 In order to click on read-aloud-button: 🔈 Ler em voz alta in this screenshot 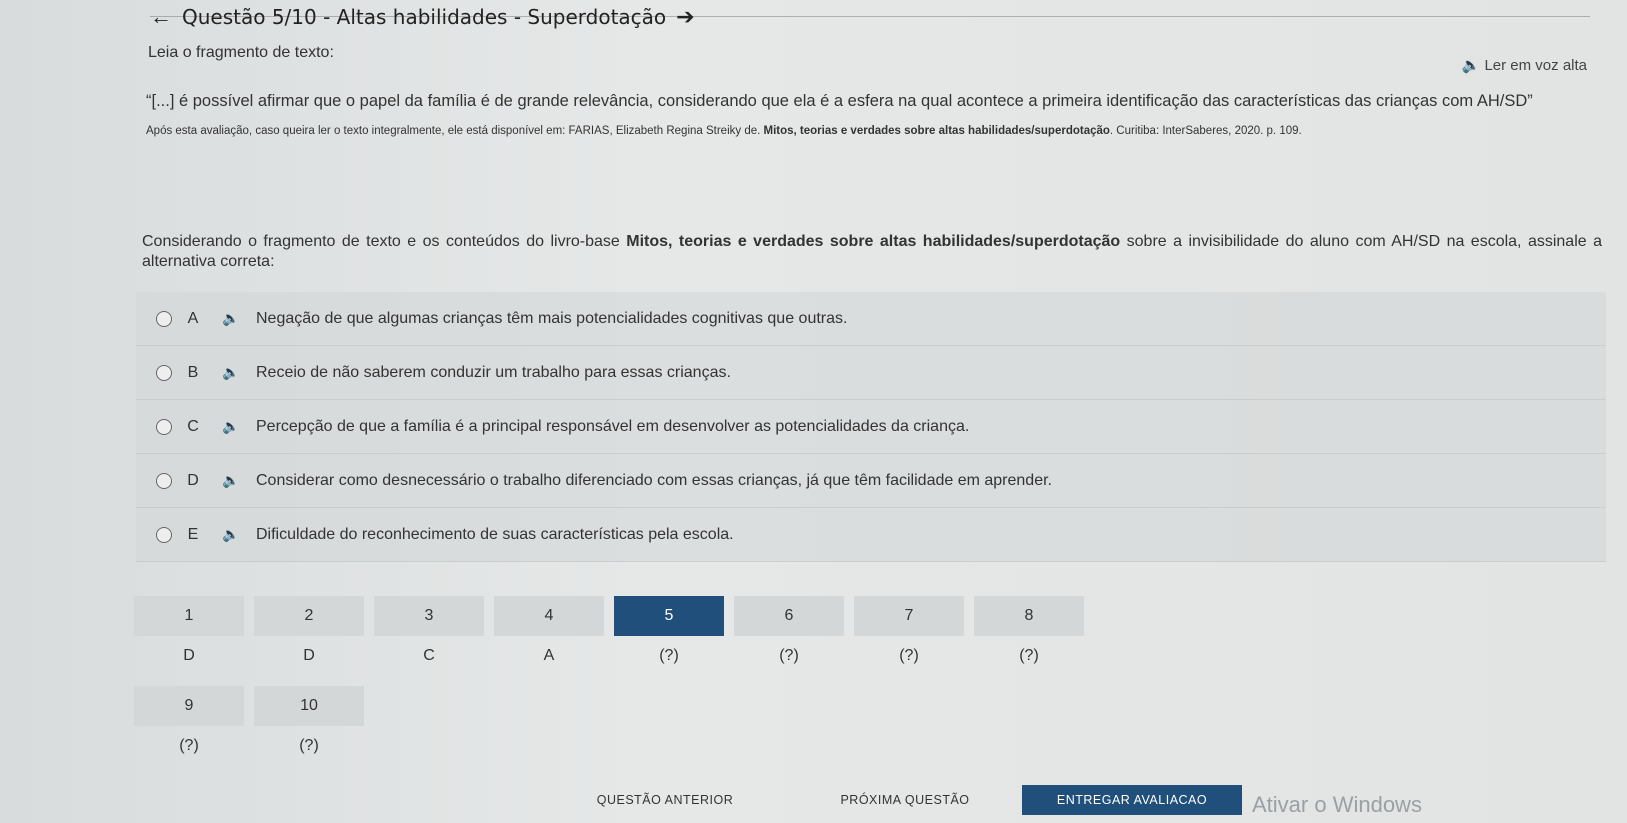, I will do `click(1524, 65)`.